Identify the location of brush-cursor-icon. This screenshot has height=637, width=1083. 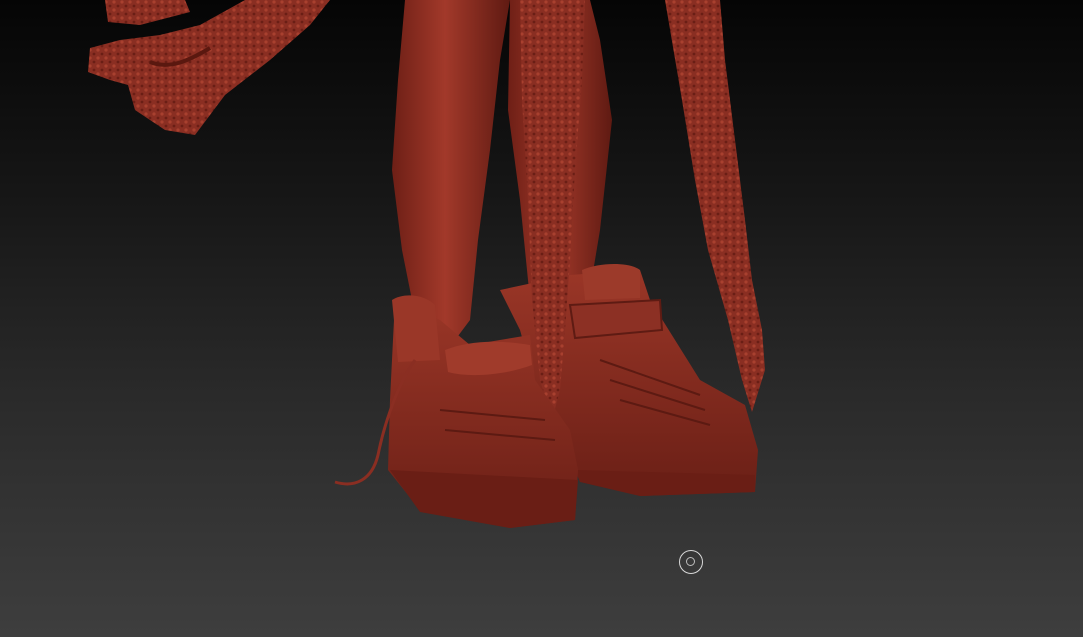
(691, 562).